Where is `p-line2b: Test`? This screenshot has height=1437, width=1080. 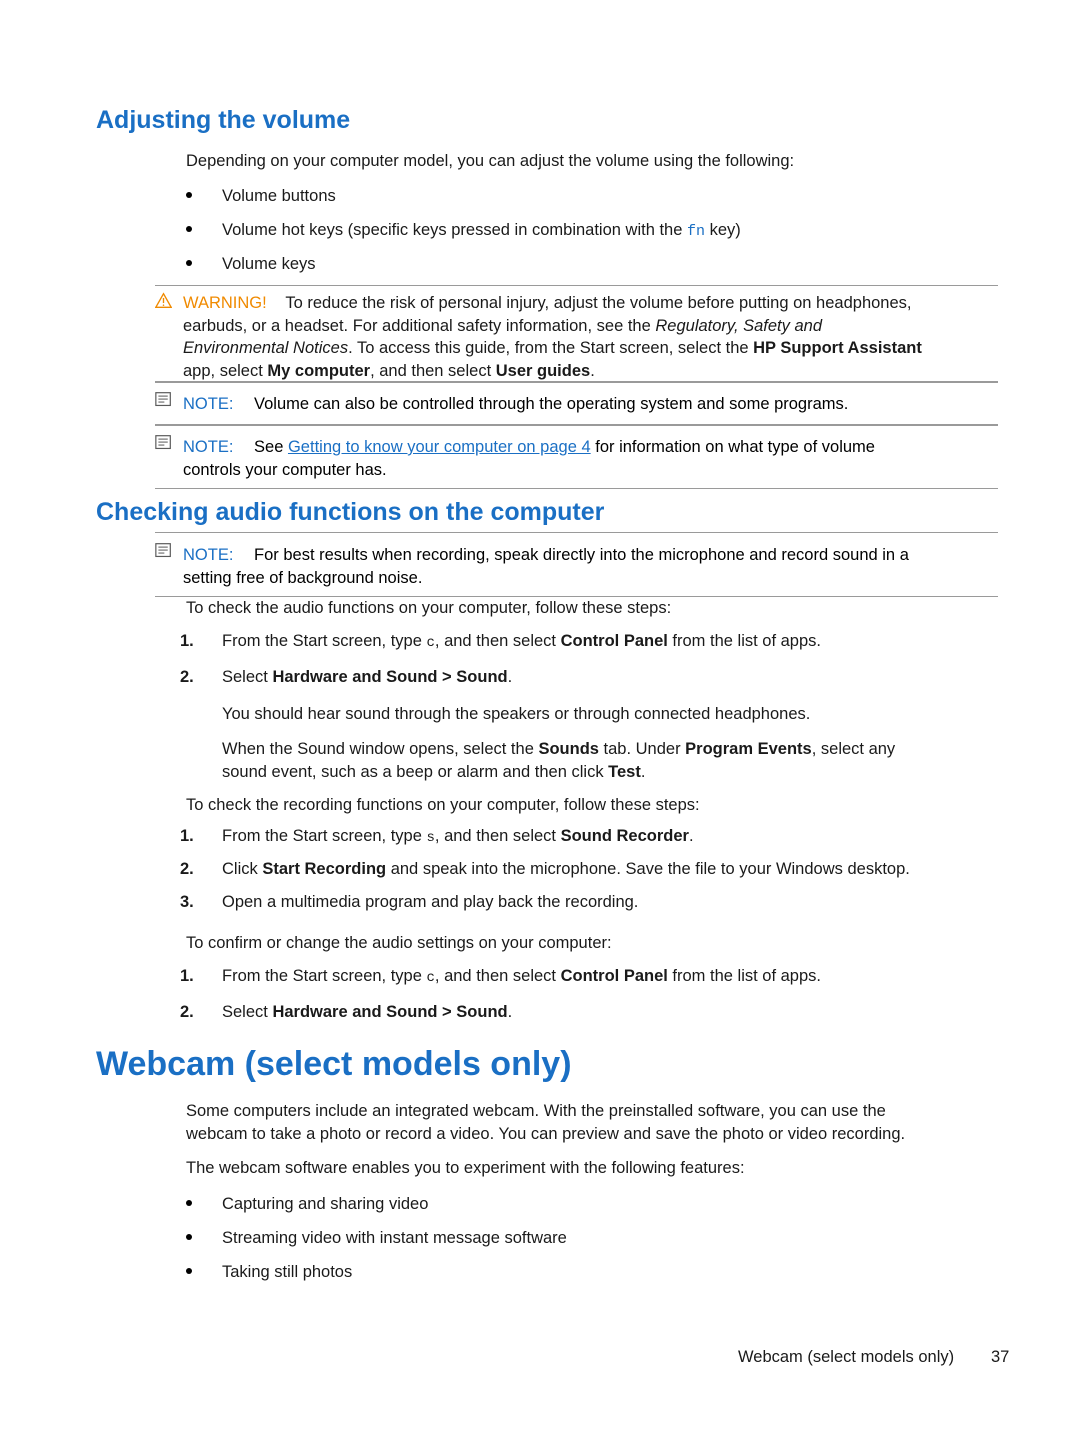
p-line2b: Test is located at coordinates (624, 772).